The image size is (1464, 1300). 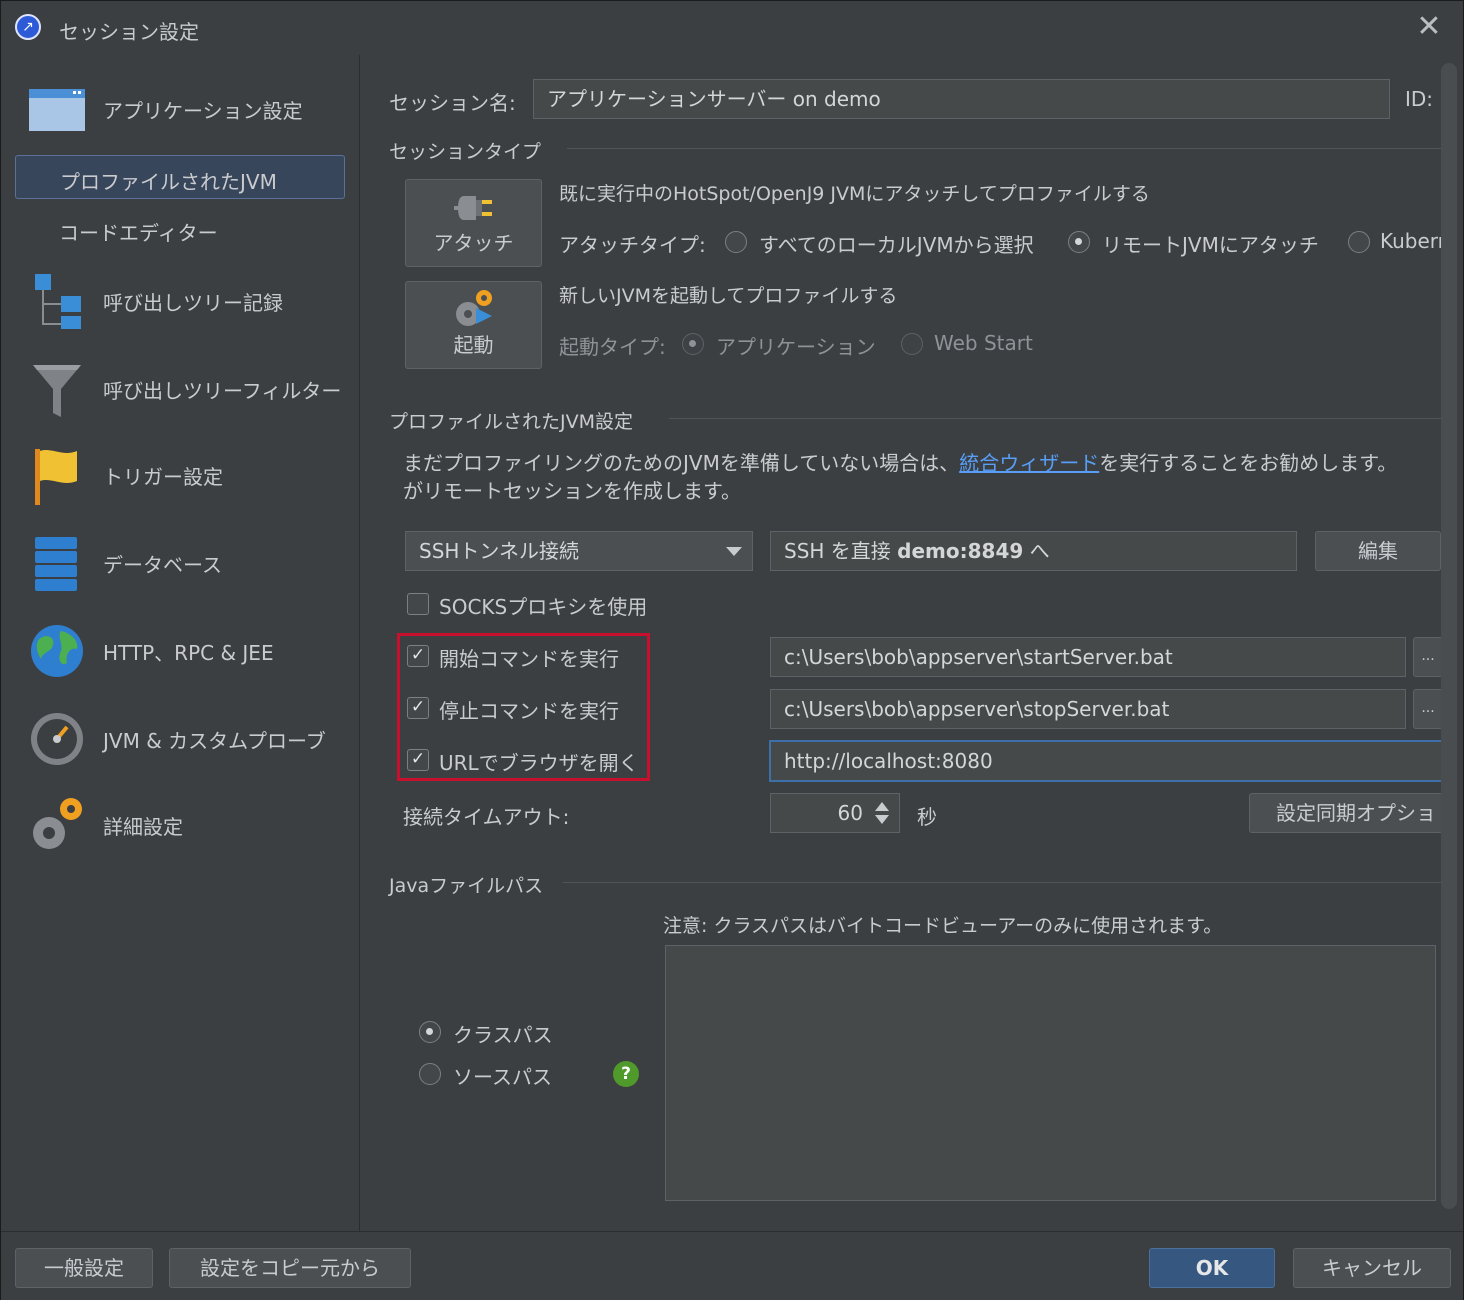 What do you see at coordinates (1005, 148) in the screenshot?
I see `session-type-divider` at bounding box center [1005, 148].